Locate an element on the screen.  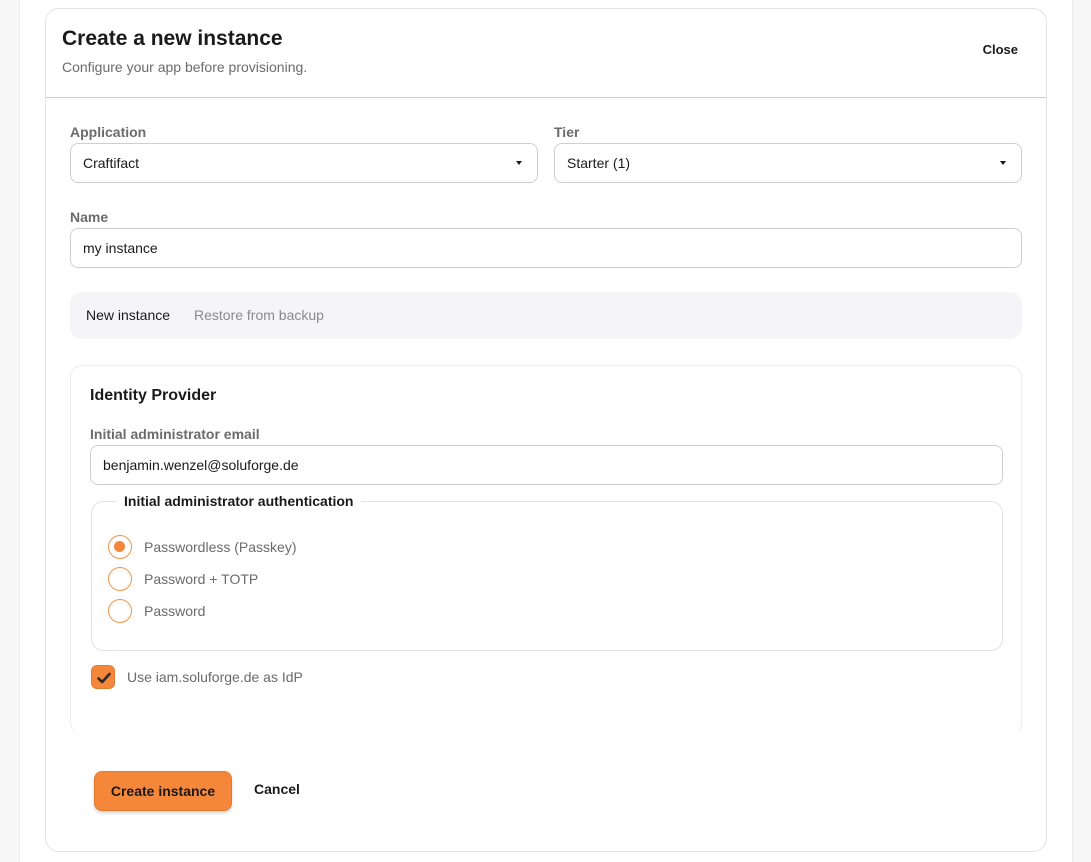
application-select-value: Craftifact is located at coordinates (111, 163).